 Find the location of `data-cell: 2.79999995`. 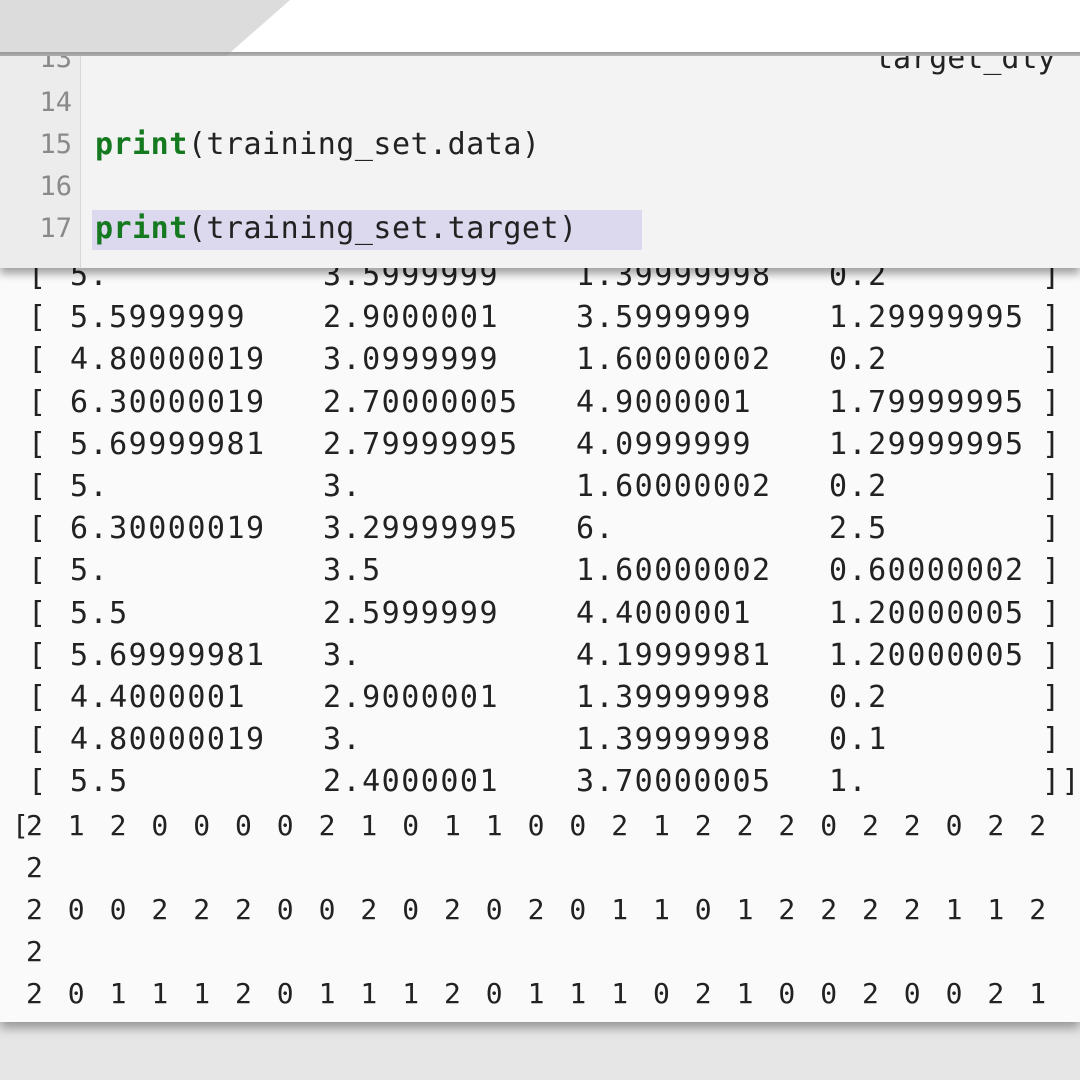

data-cell: 2.79999995 is located at coordinates (421, 444).